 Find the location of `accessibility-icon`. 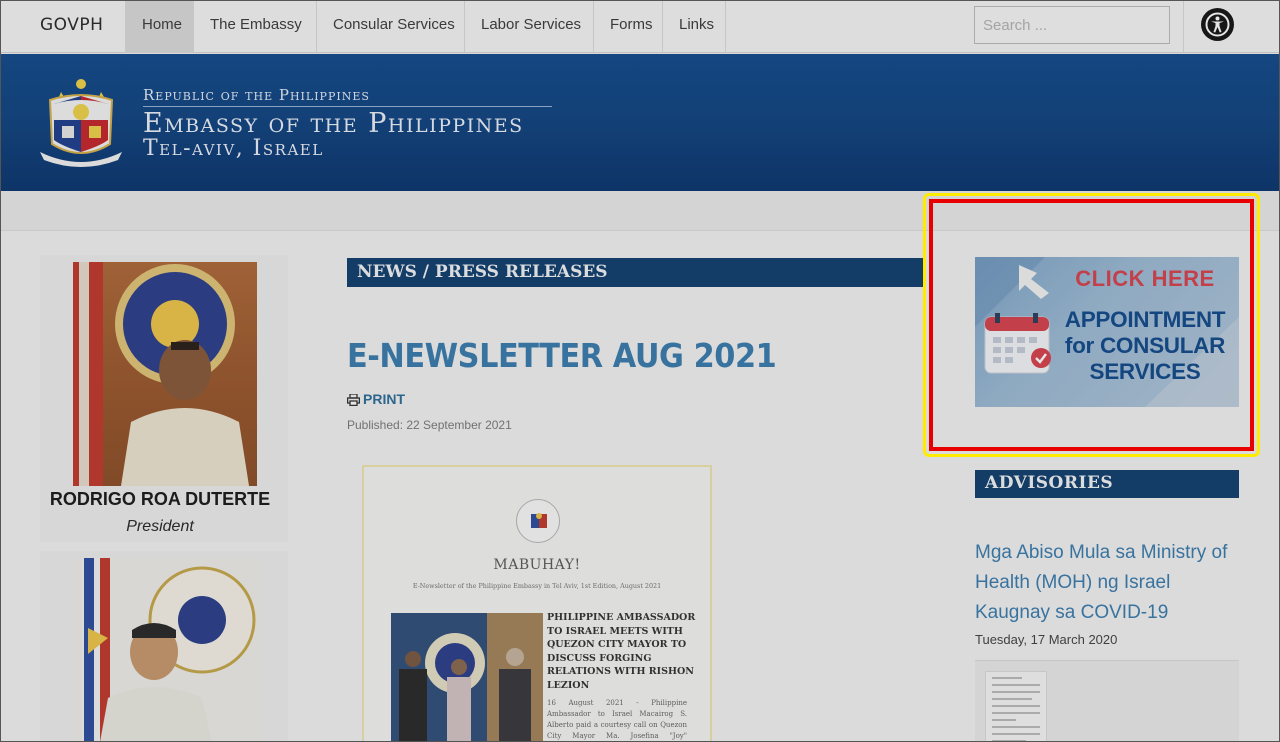

accessibility-icon is located at coordinates (1217, 24).